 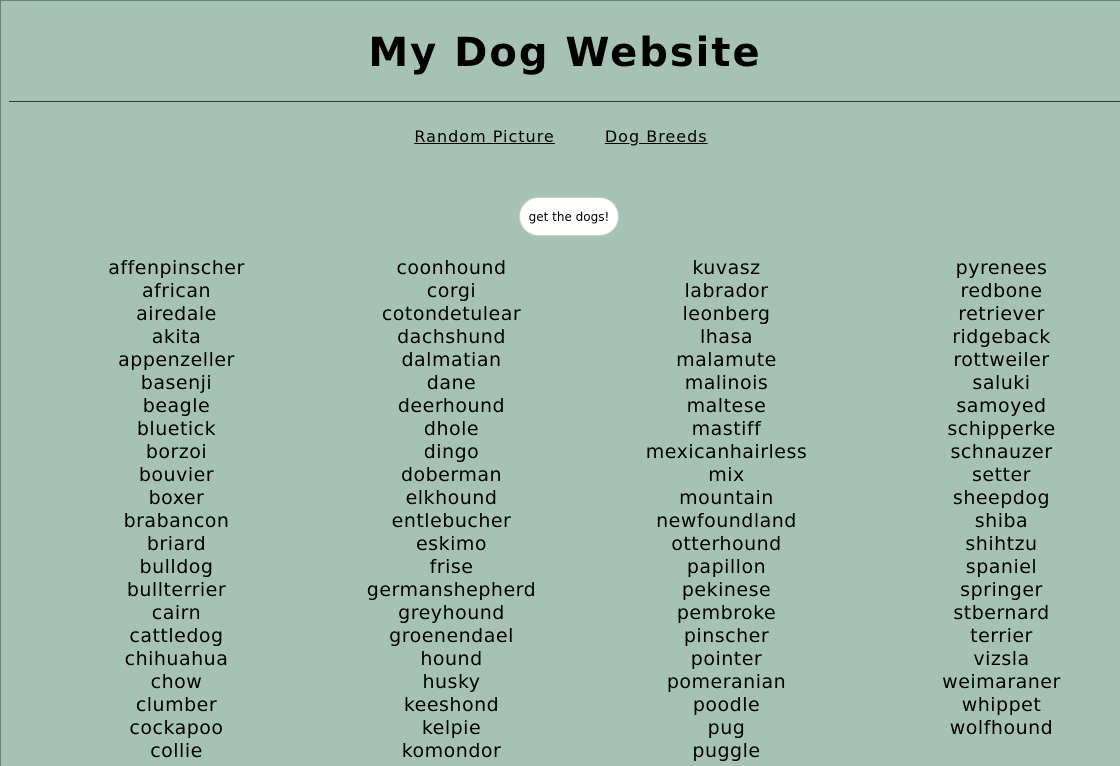 What do you see at coordinates (1001, 590) in the screenshot?
I see `breed-item: springer` at bounding box center [1001, 590].